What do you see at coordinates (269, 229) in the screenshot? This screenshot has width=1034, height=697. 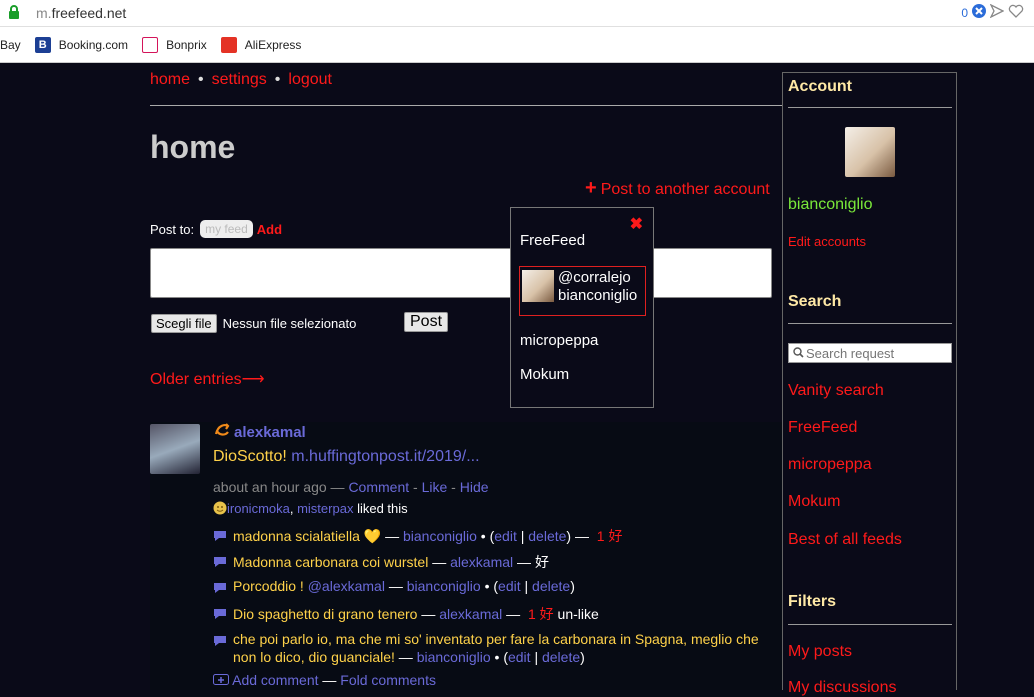 I see `add-link: Add` at bounding box center [269, 229].